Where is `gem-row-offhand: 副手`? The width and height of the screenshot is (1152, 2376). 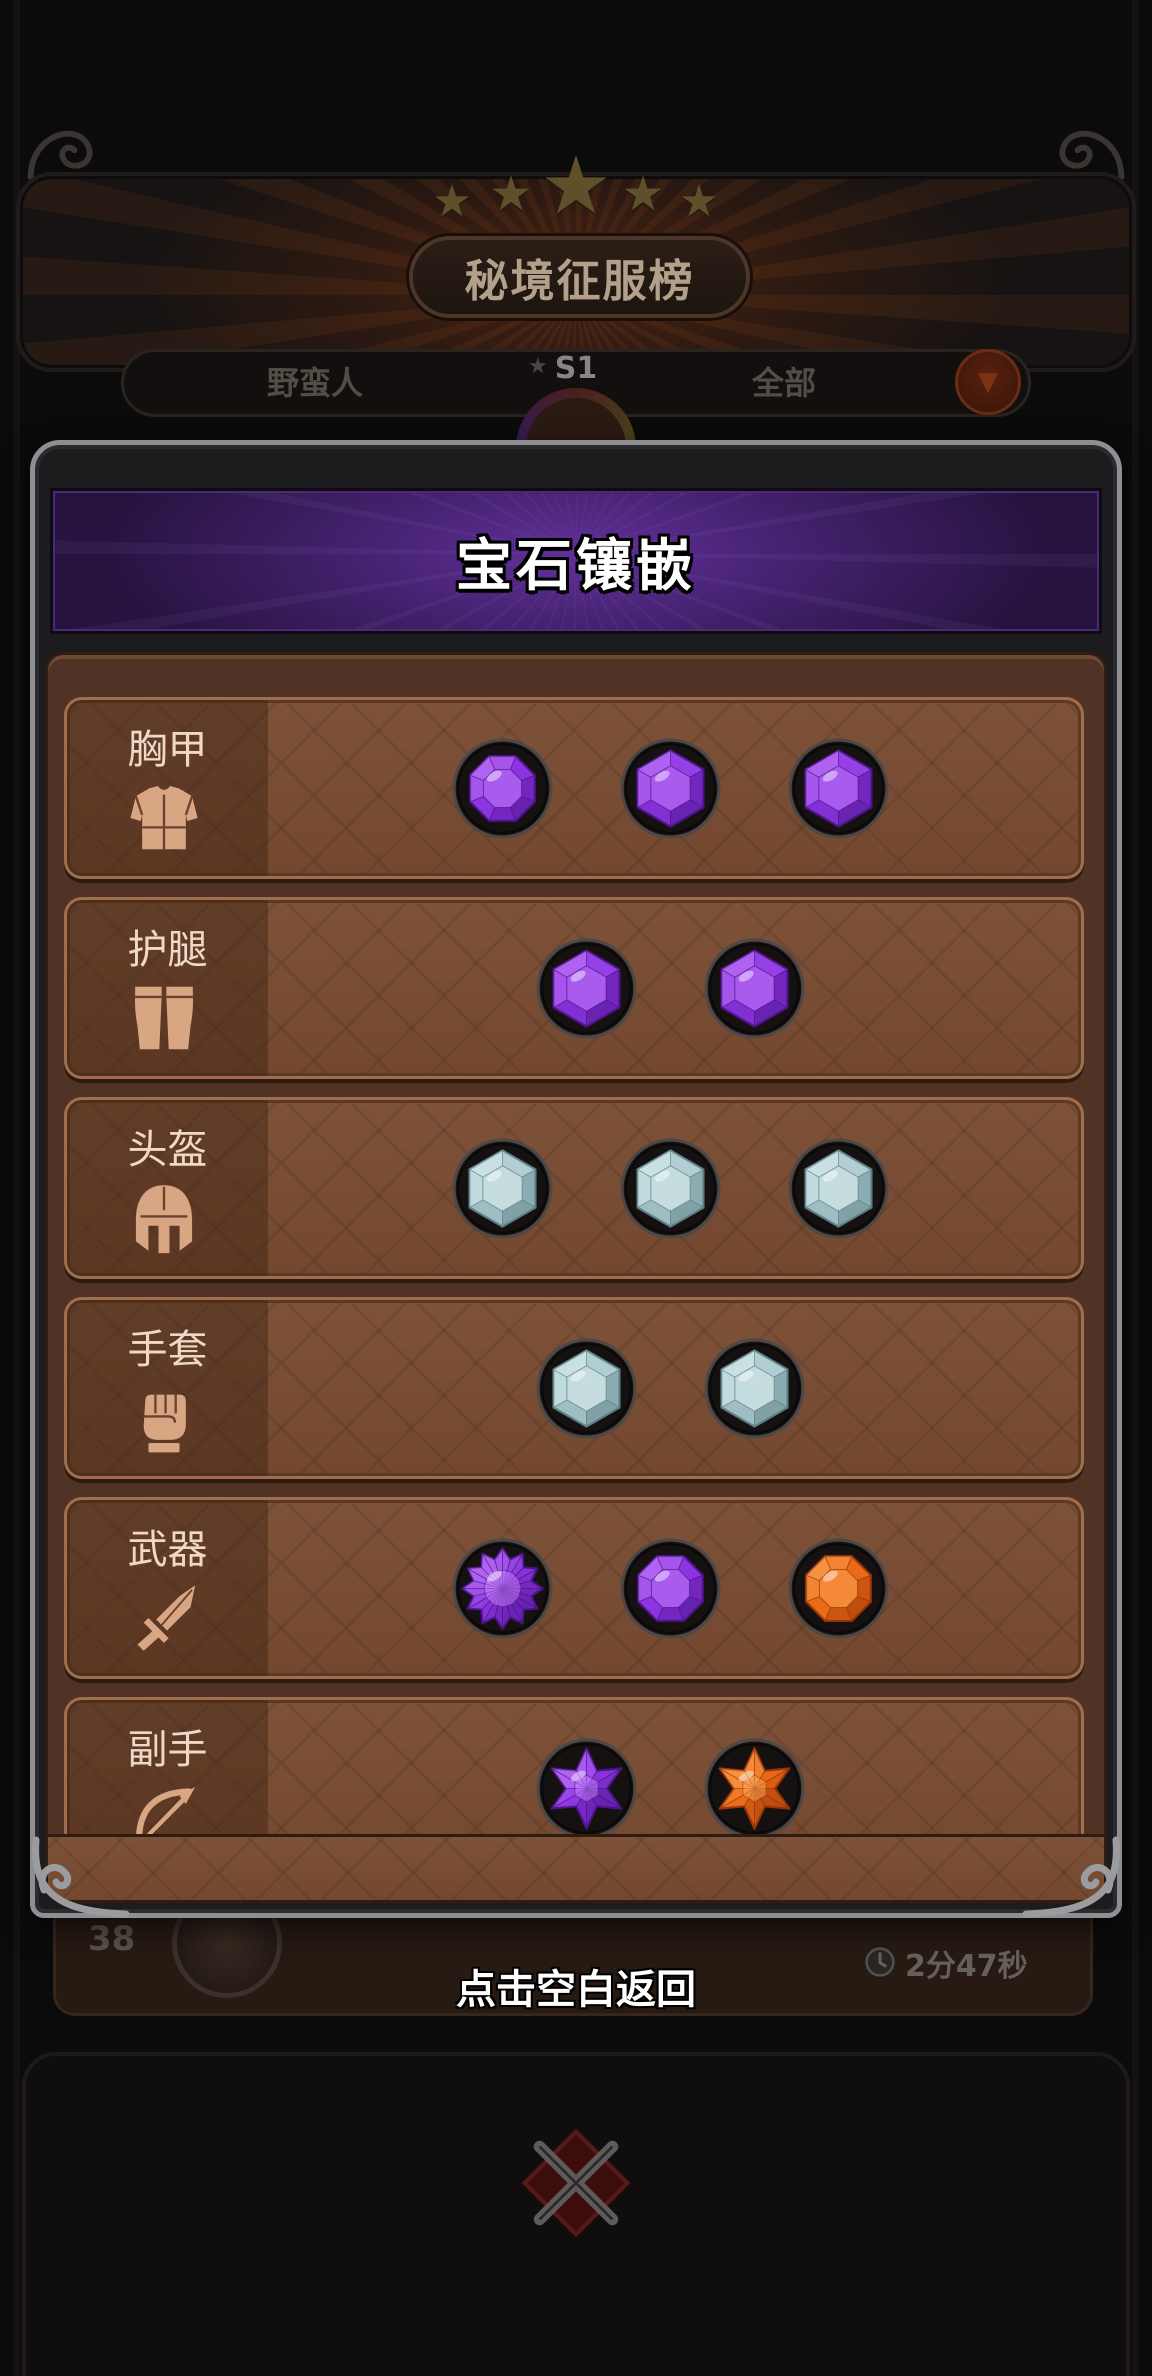
gem-row-offhand: 副手 is located at coordinates (574, 1765).